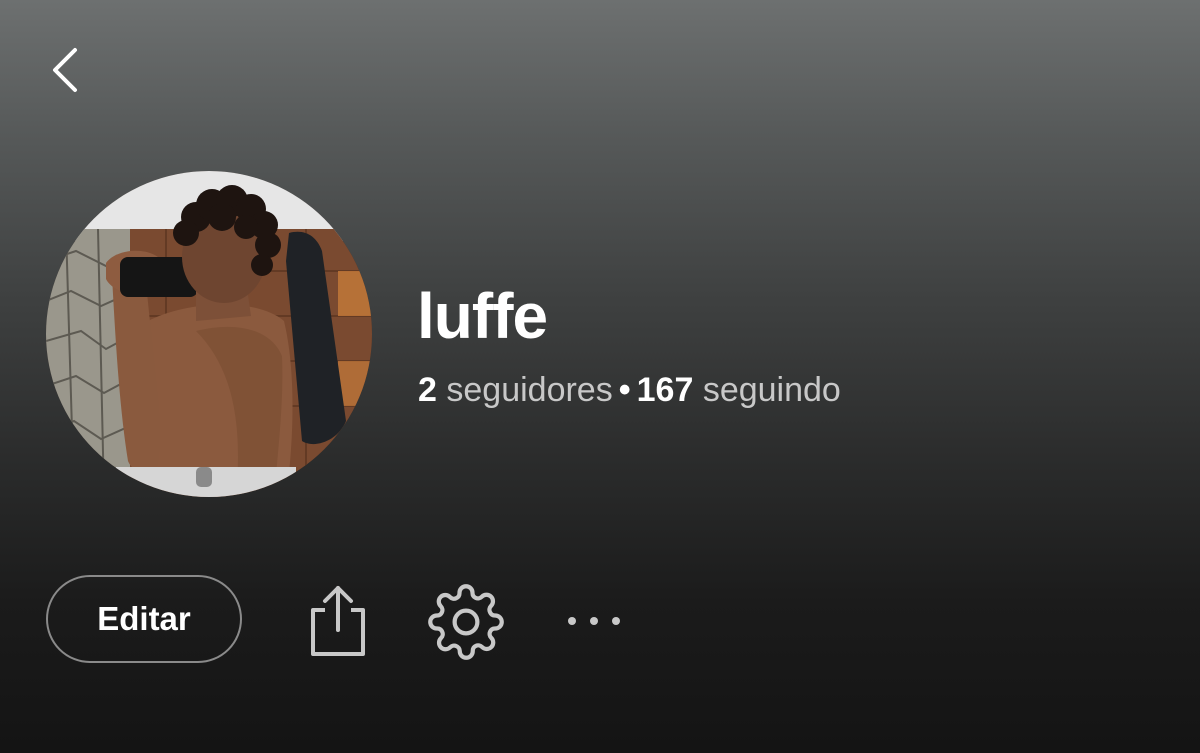 This screenshot has width=1200, height=753. Describe the element at coordinates (65, 70) in the screenshot. I see `chevron-left-icon` at that location.